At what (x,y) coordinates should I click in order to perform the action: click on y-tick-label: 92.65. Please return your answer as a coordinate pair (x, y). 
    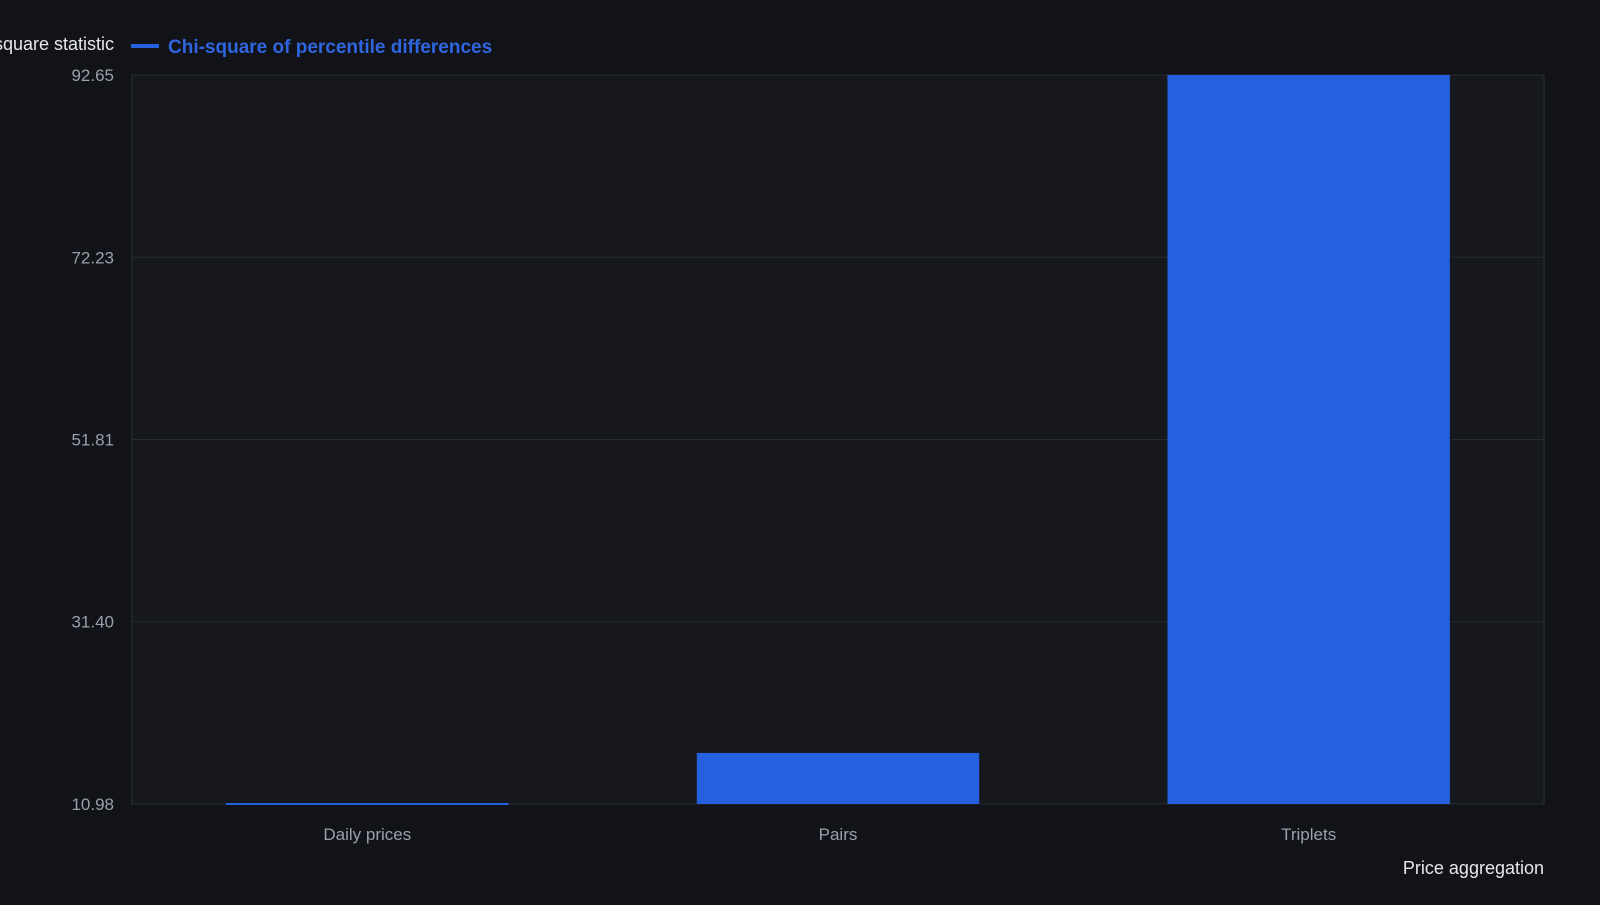
    Looking at the image, I should click on (92, 75).